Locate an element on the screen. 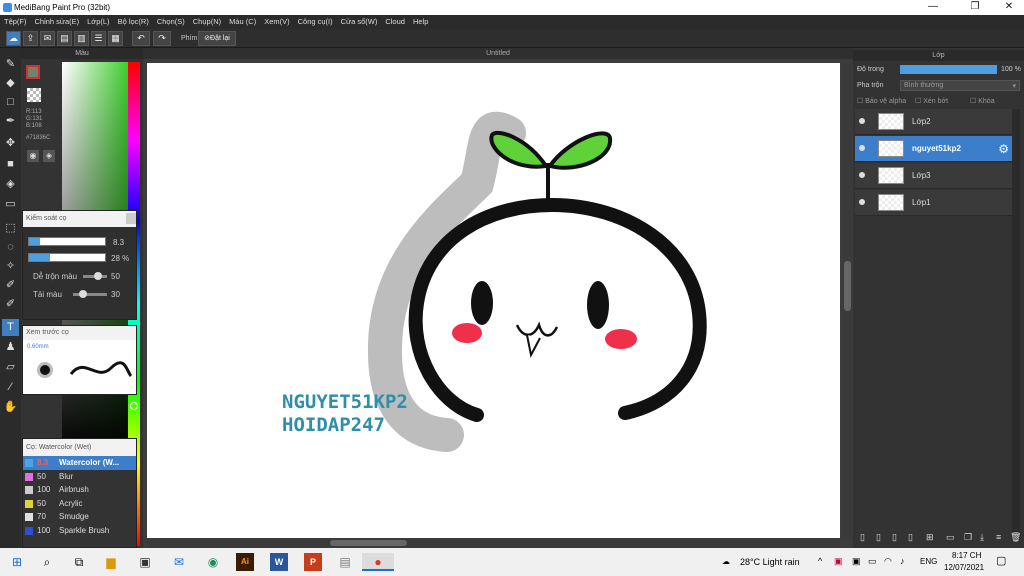  vertical-scrollbar is located at coordinates (847, 300).